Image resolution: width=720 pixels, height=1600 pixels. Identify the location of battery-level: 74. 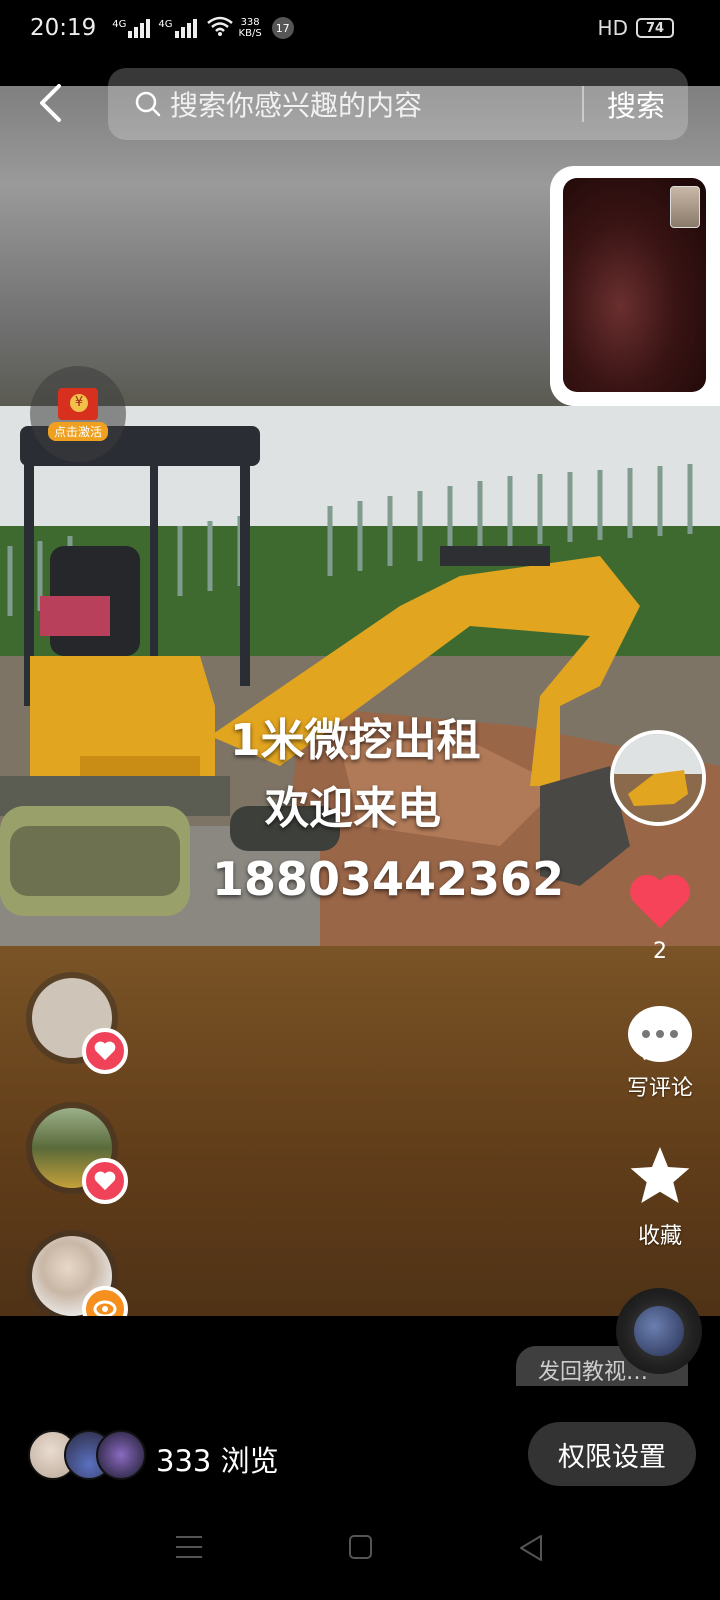
(655, 28).